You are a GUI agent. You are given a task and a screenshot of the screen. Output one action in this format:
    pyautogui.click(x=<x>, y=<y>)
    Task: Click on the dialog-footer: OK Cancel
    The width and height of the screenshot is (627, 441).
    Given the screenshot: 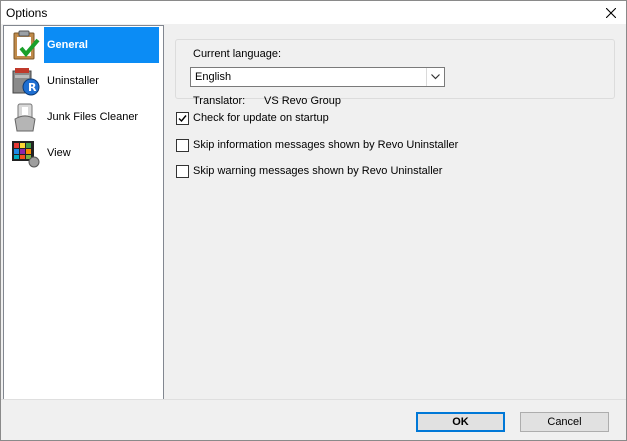 What is the action you would take?
    pyautogui.click(x=313, y=419)
    